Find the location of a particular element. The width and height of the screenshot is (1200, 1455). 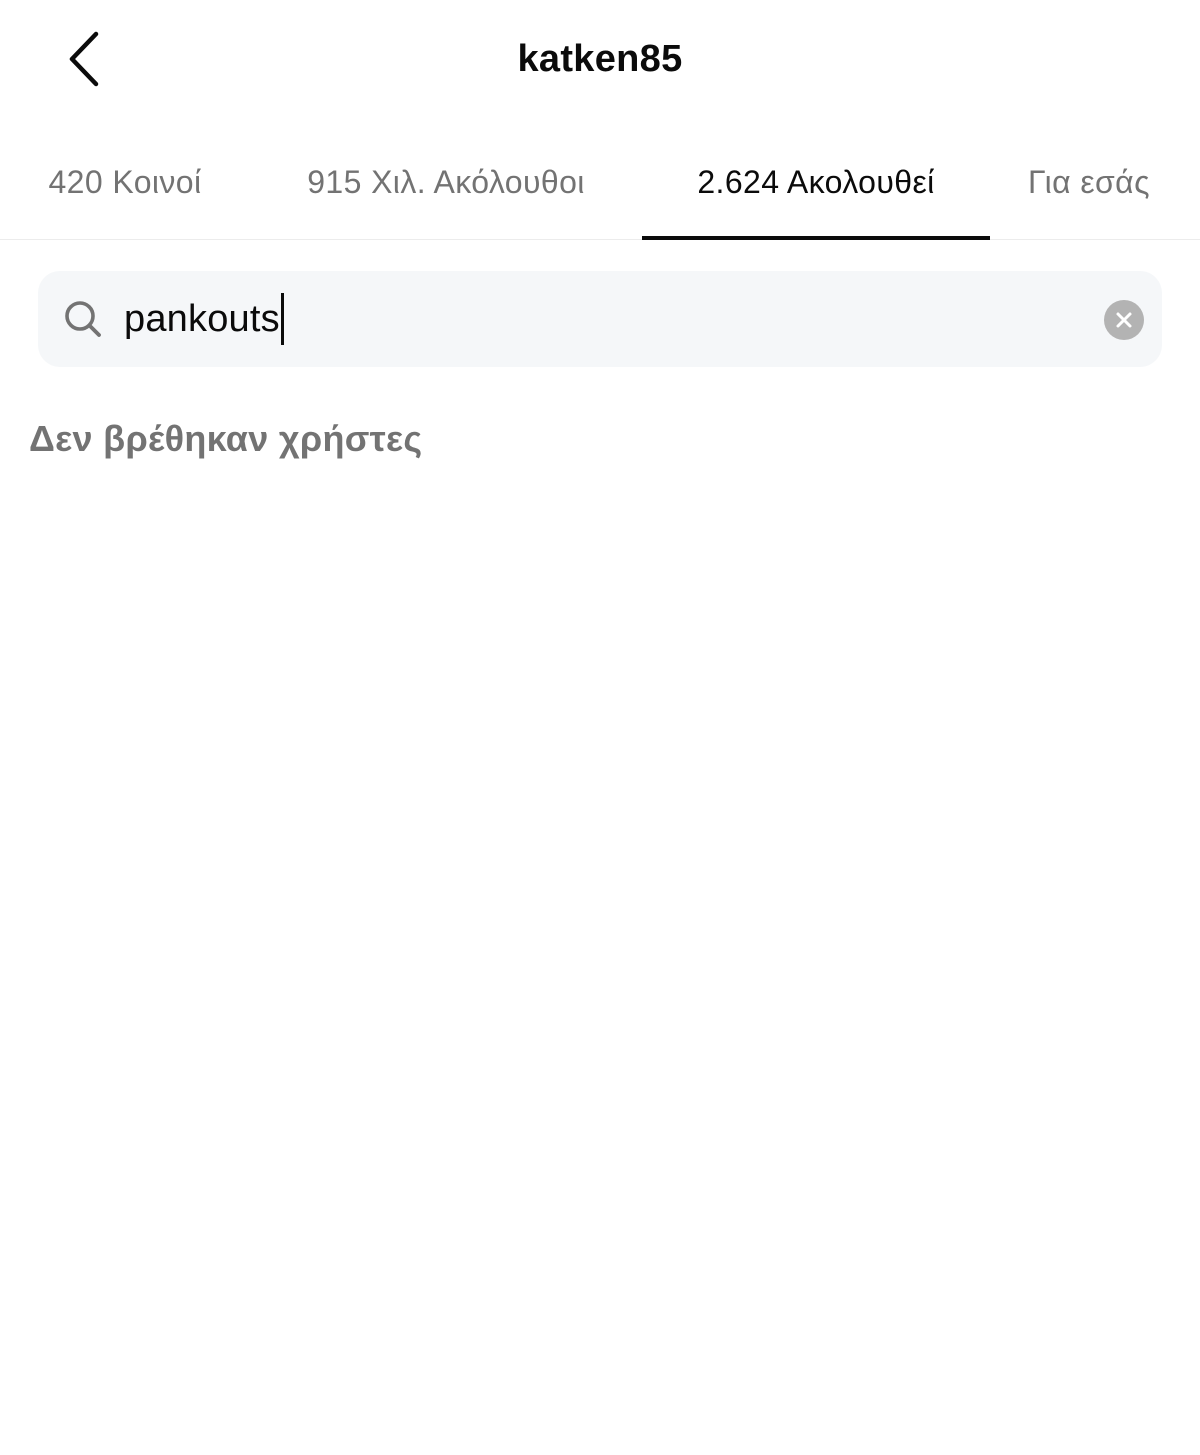

page-title: katken85 is located at coordinates (600, 59).